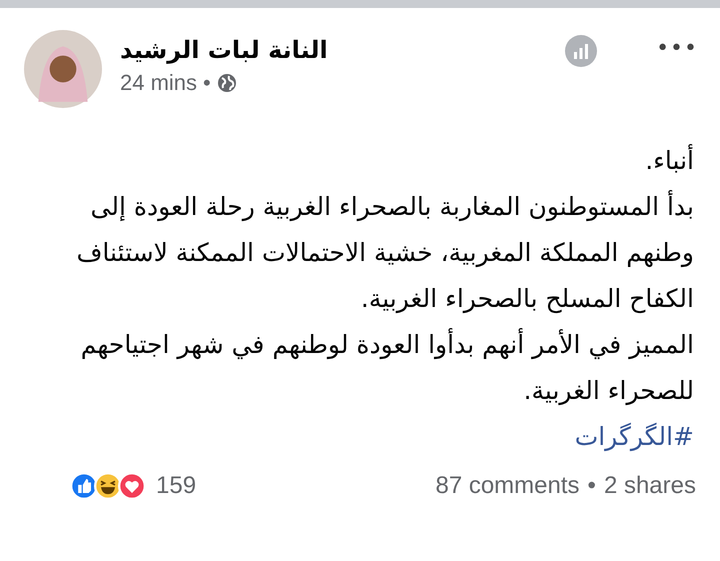  What do you see at coordinates (677, 48) in the screenshot?
I see `more-button: •••` at bounding box center [677, 48].